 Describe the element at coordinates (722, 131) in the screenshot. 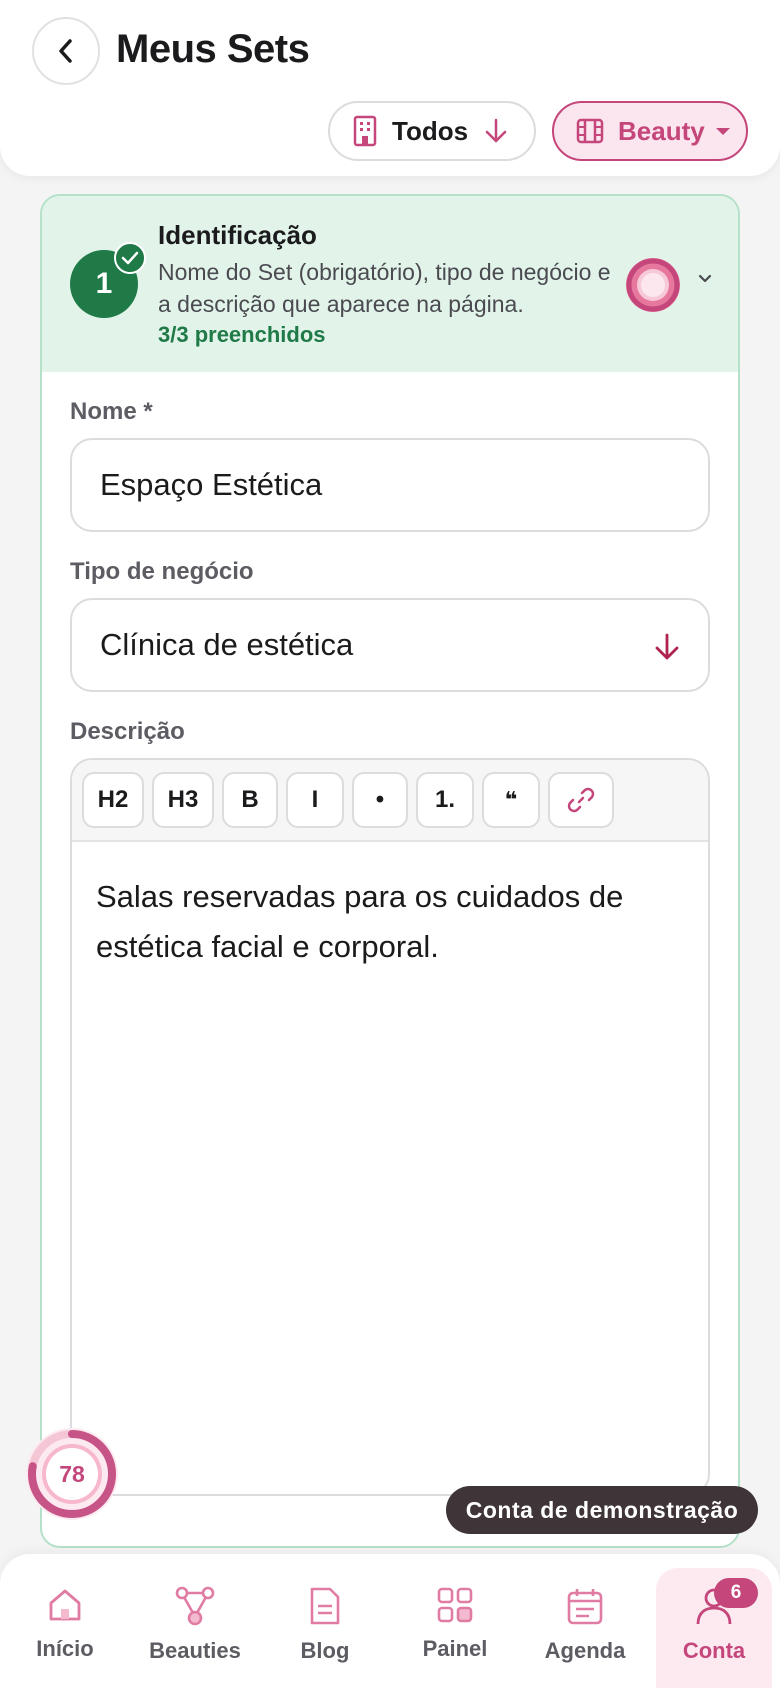

I see `caret-down-icon` at that location.